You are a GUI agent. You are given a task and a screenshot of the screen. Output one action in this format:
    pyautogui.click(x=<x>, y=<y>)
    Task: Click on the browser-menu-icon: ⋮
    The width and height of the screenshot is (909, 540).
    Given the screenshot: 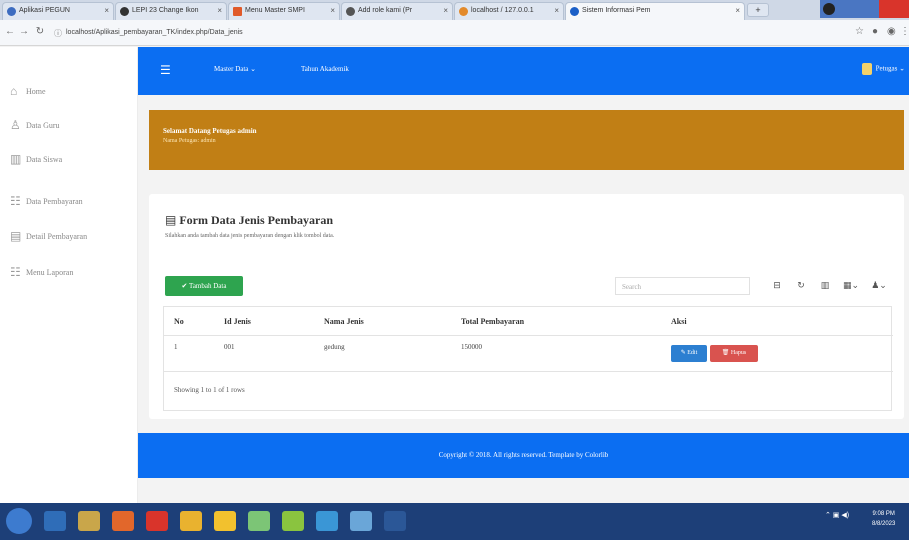 What is the action you would take?
    pyautogui.click(x=904, y=31)
    